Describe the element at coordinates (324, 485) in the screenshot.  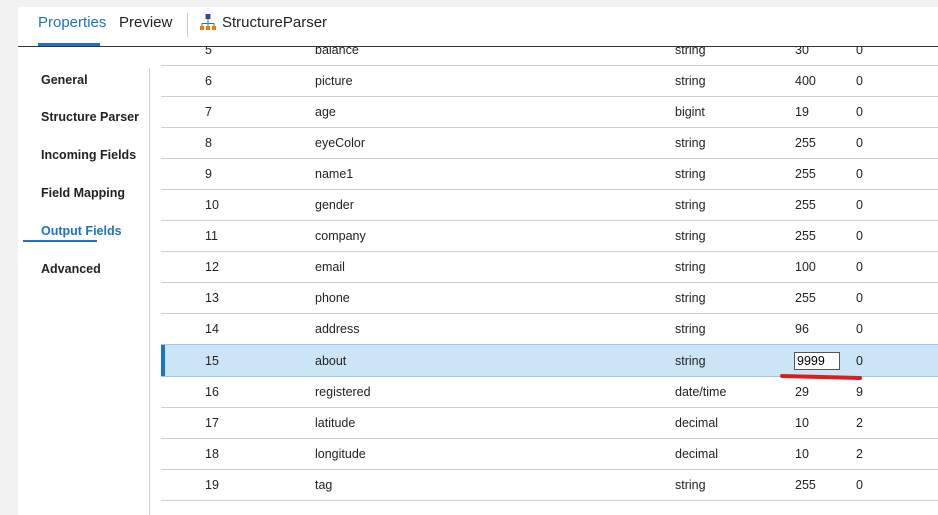
I see `field-name: tag` at that location.